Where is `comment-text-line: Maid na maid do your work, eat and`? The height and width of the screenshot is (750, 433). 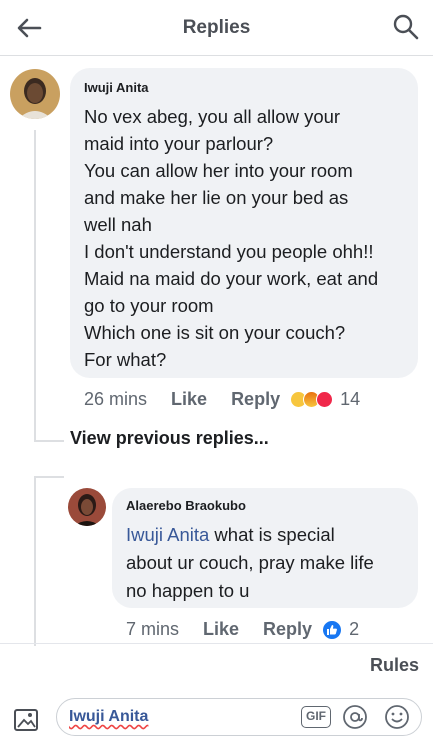
comment-text-line: Maid na maid do your work, eat and is located at coordinates (231, 278).